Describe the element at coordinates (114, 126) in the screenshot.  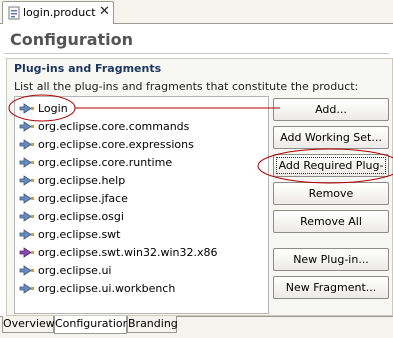
I see `list-item-label: org.eclipse.core.commands` at that location.